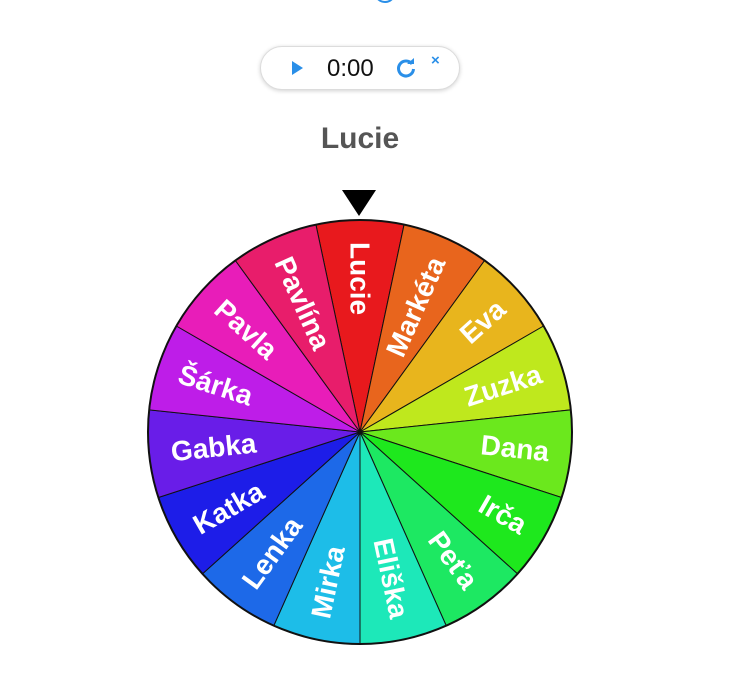 Image resolution: width=734 pixels, height=683 pixels. What do you see at coordinates (406, 68) in the screenshot?
I see `reset-icon` at bounding box center [406, 68].